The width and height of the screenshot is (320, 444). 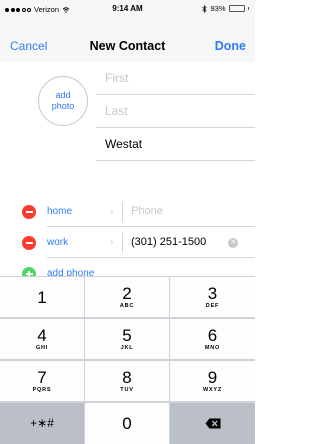 What do you see at coordinates (175, 144) in the screenshot?
I see `company-field: Westat` at bounding box center [175, 144].